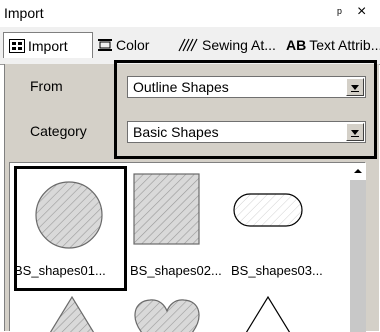  I want to click on gallery-scrollbar, so click(358, 247).